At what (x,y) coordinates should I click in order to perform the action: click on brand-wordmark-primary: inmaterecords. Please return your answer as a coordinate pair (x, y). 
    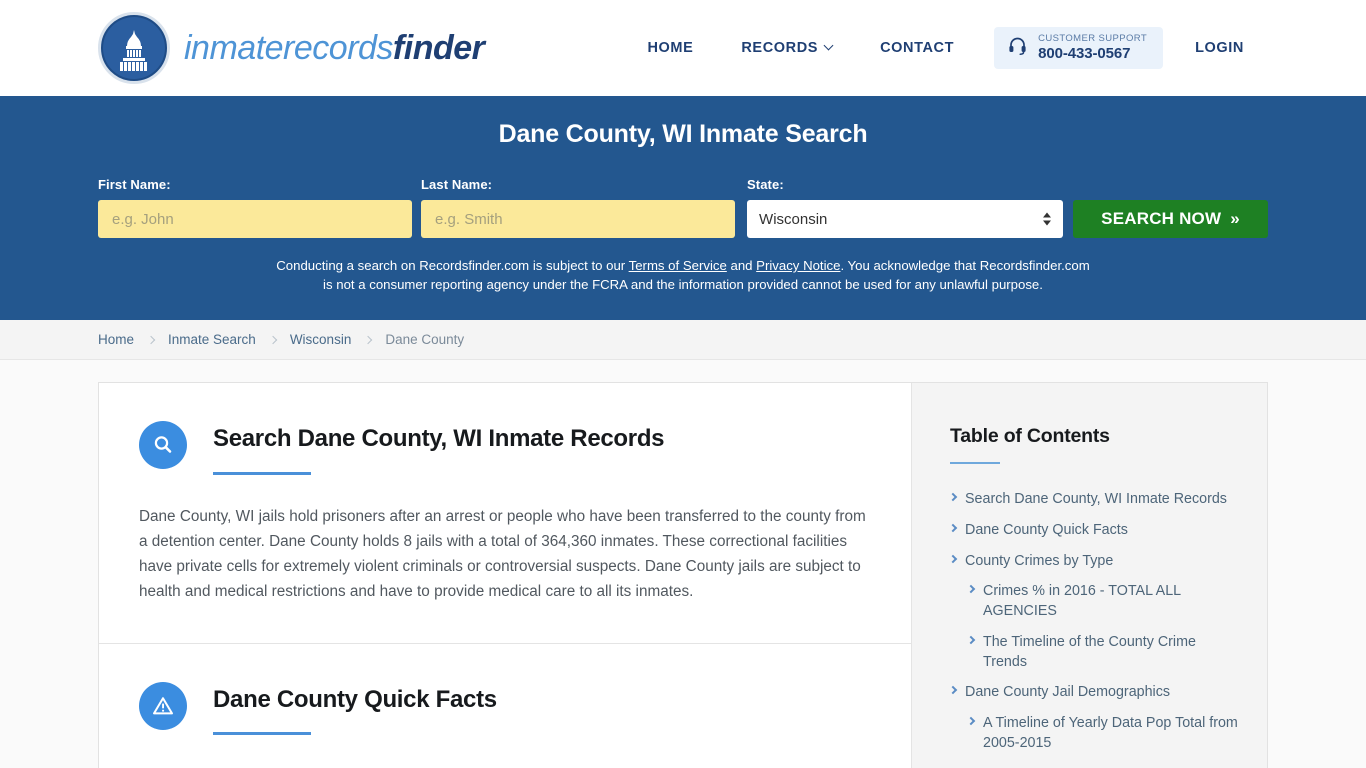
    Looking at the image, I should click on (288, 47).